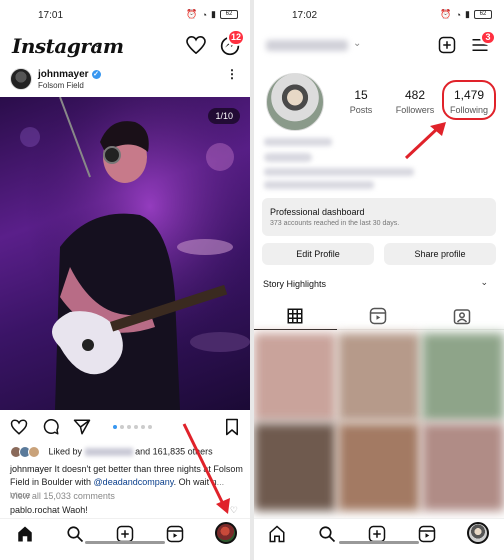 The image size is (504, 560). Describe the element at coordinates (295, 316) in the screenshot. I see `grid-icon` at that location.